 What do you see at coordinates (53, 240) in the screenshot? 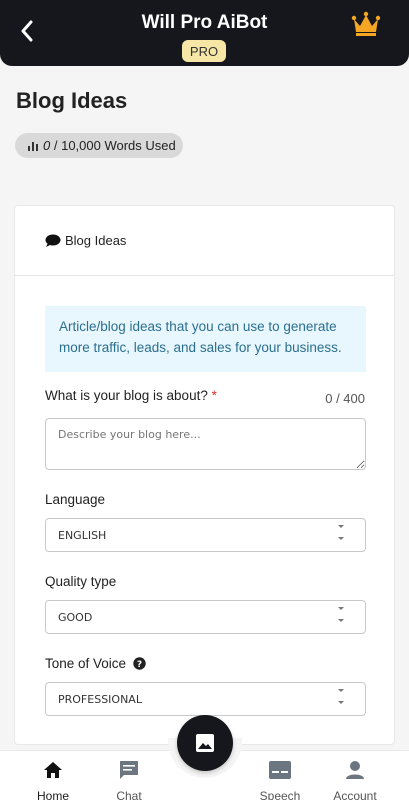
I see `speech-bubble-icon` at bounding box center [53, 240].